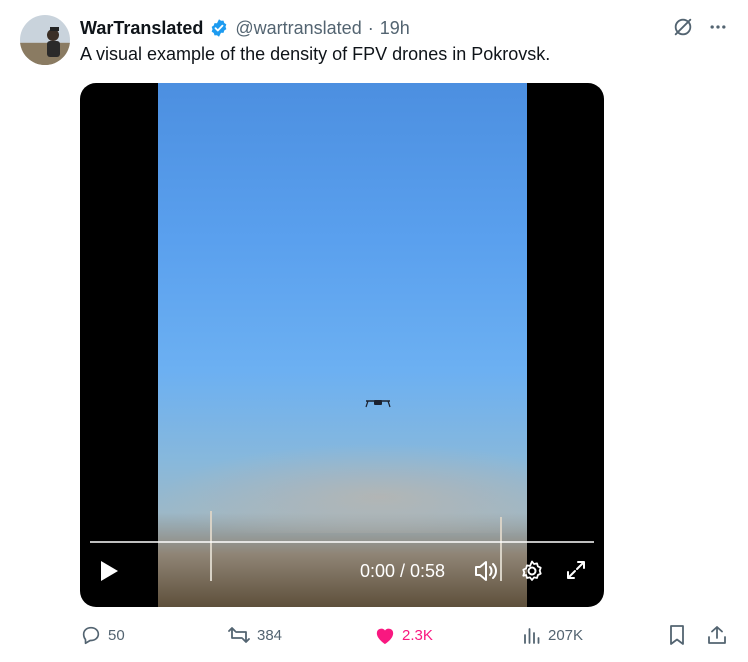  I want to click on play-icon, so click(109, 571).